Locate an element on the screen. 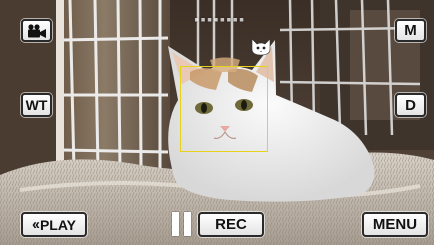 The height and width of the screenshot is (245, 434). video-camera-icon is located at coordinates (36, 30).